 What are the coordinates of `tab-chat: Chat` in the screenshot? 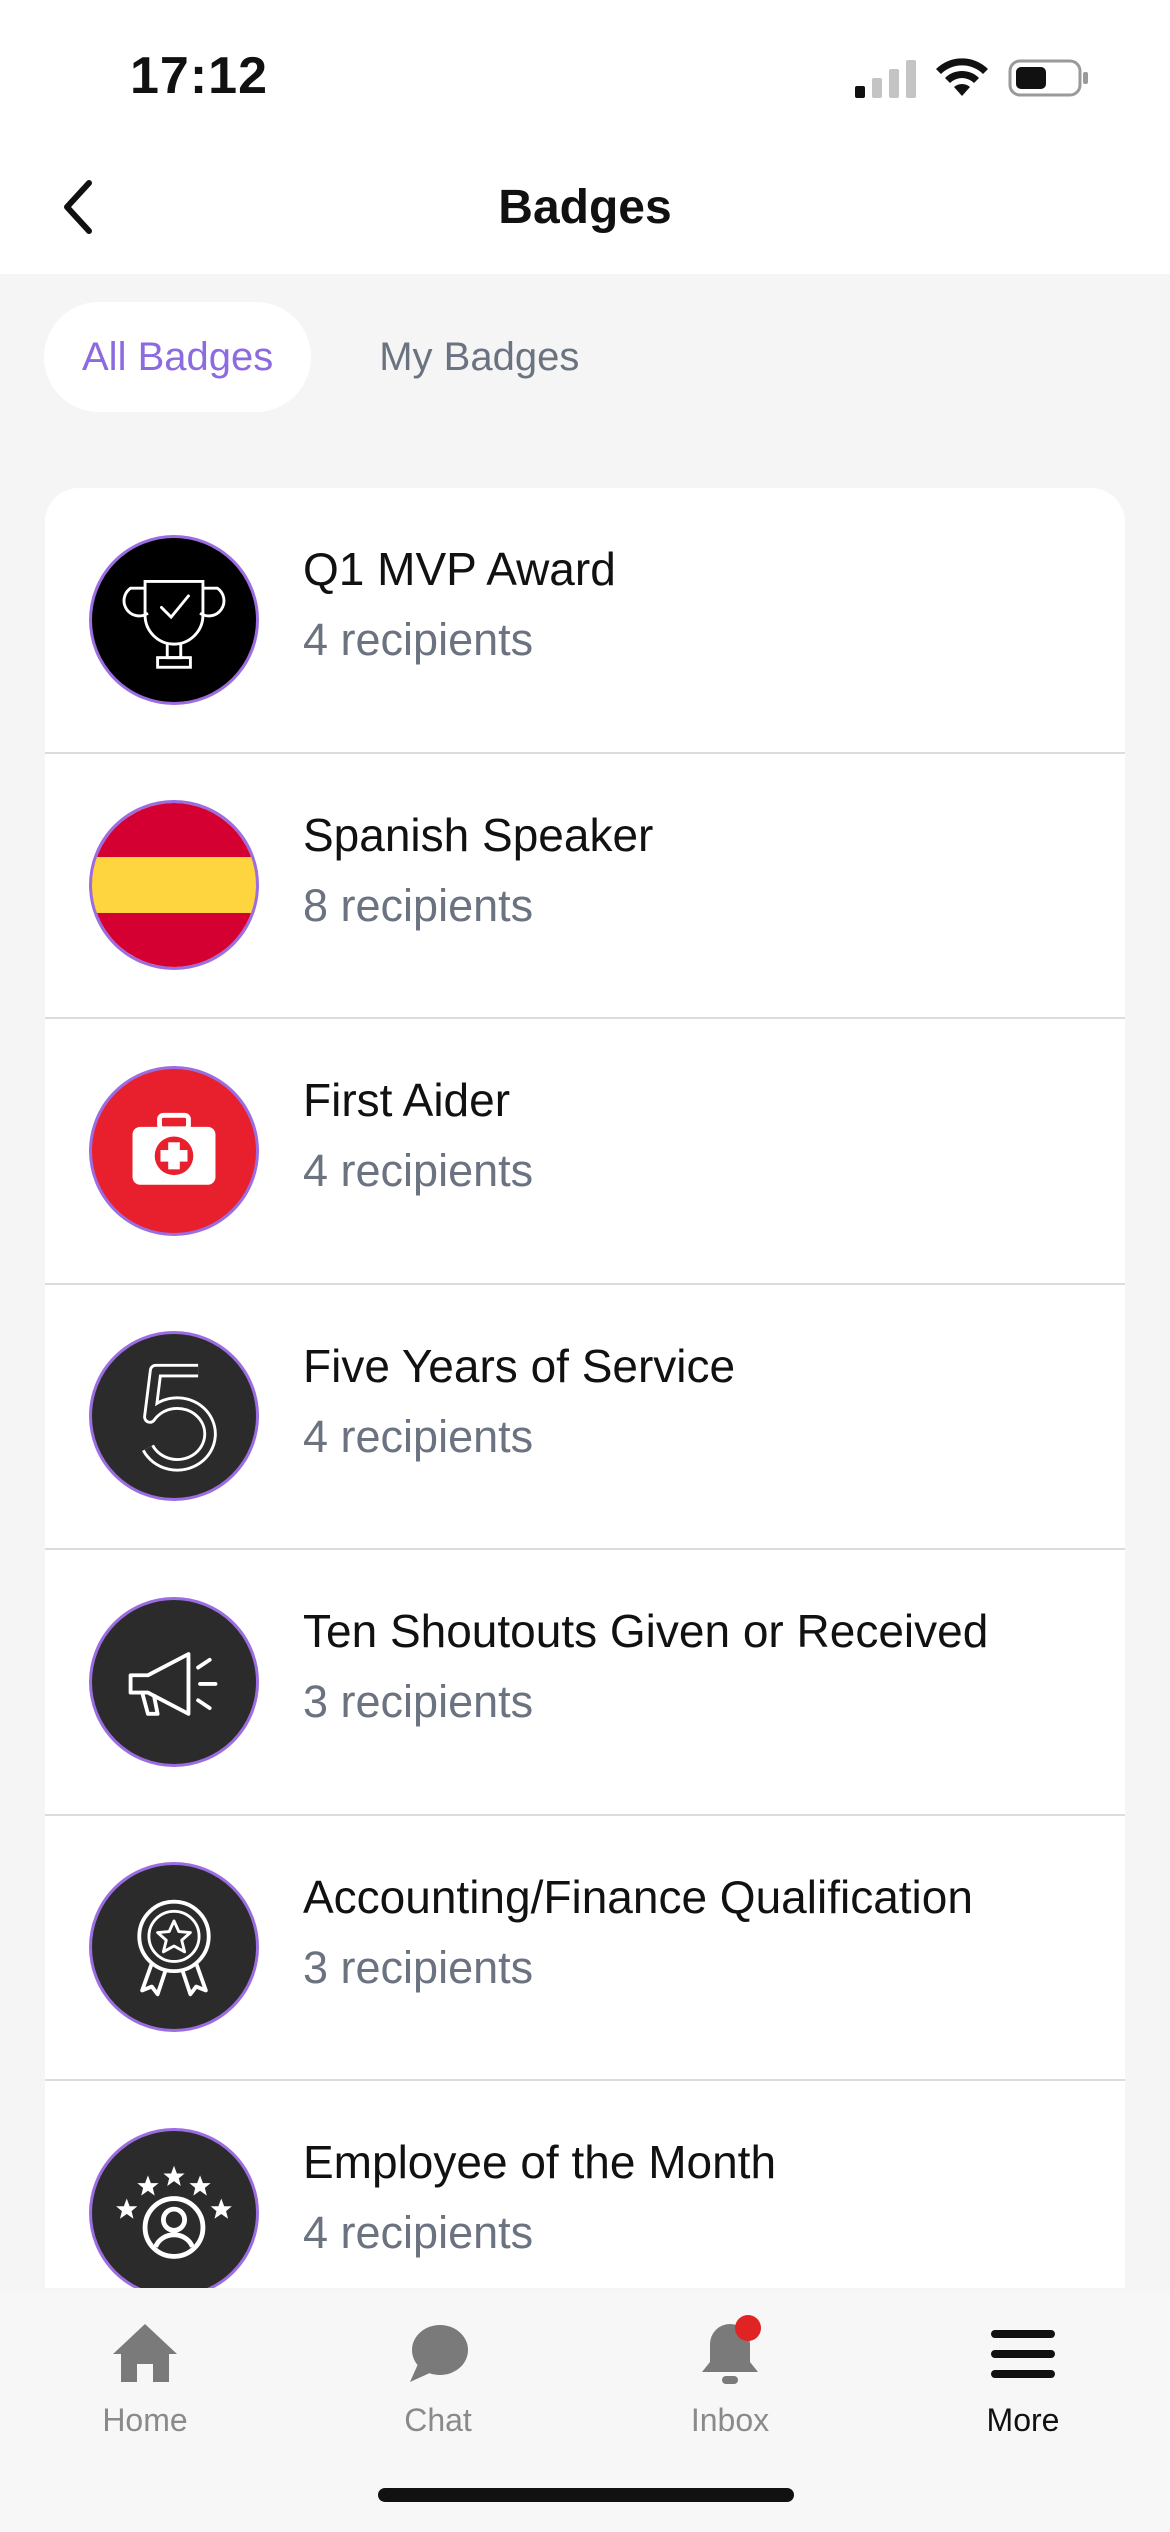 It's located at (438, 2384).